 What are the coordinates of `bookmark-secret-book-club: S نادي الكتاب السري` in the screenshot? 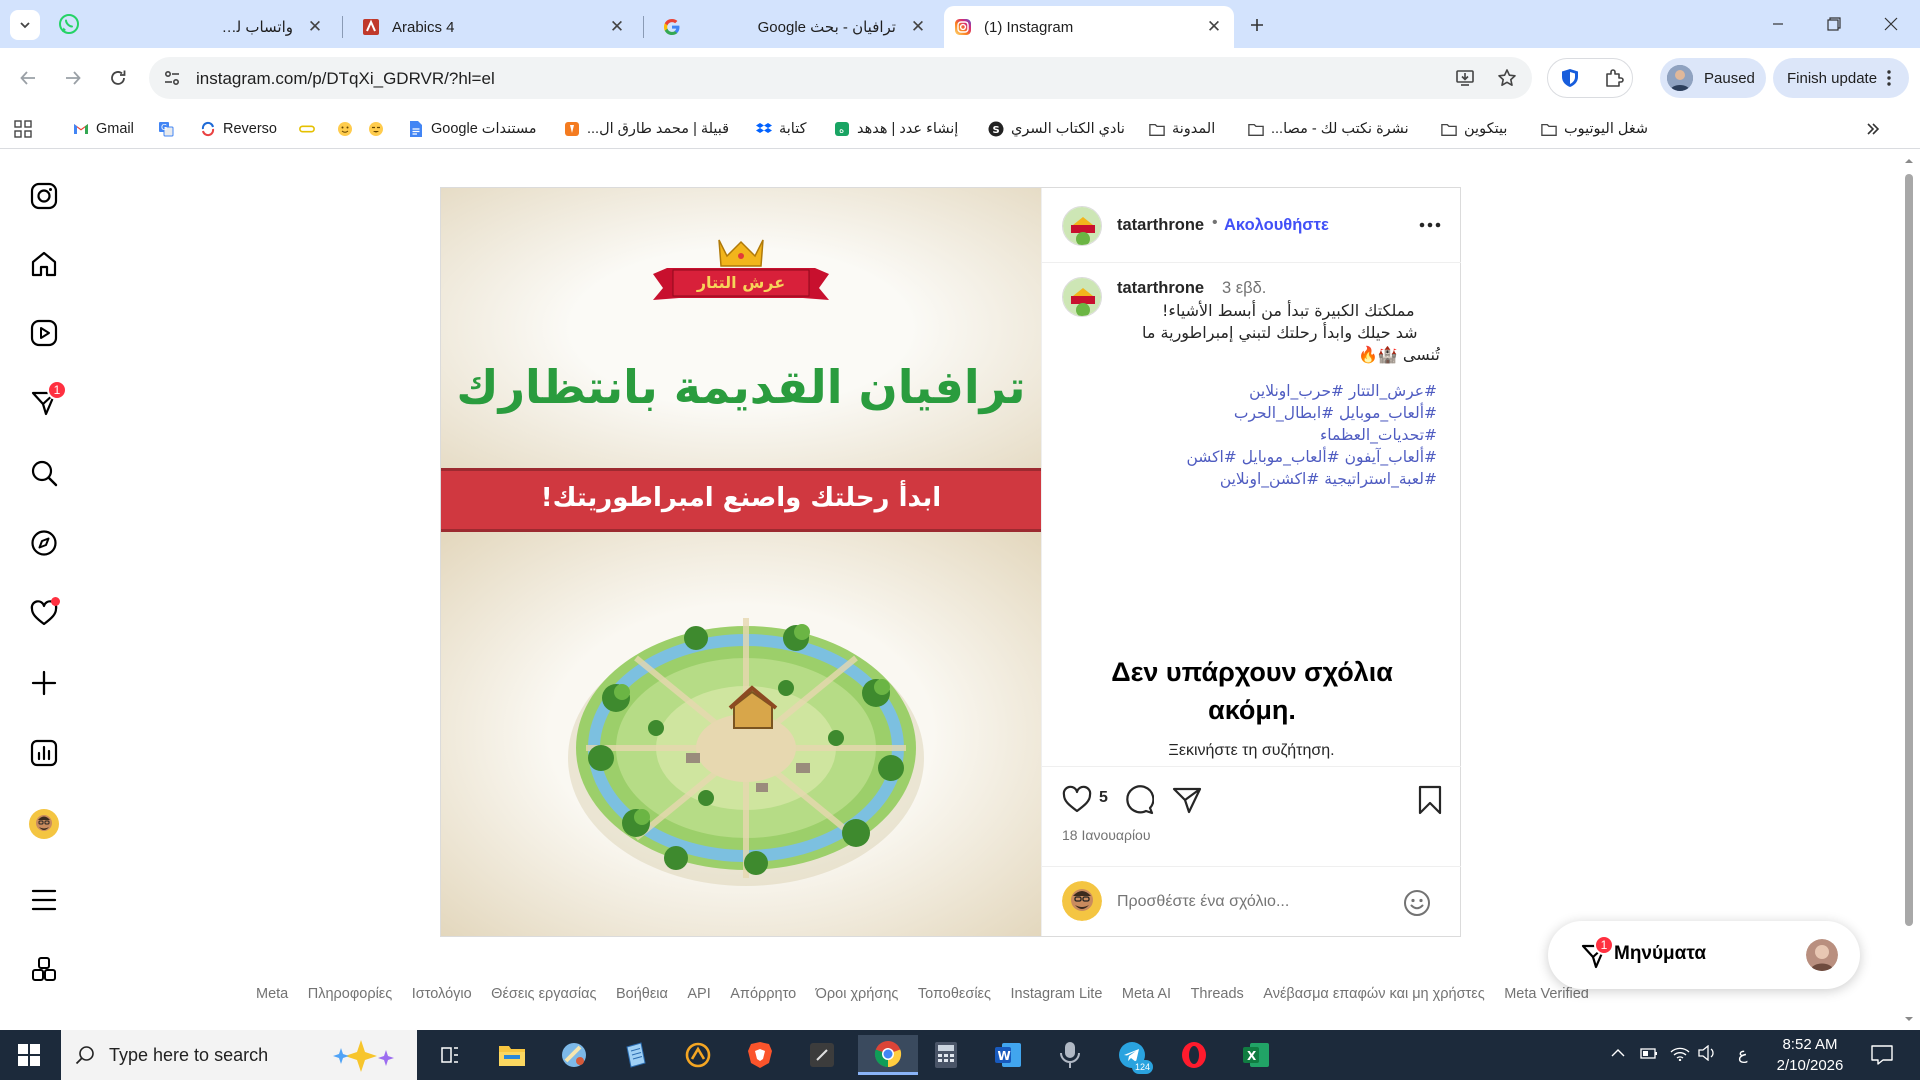 It's located at (1056, 129).